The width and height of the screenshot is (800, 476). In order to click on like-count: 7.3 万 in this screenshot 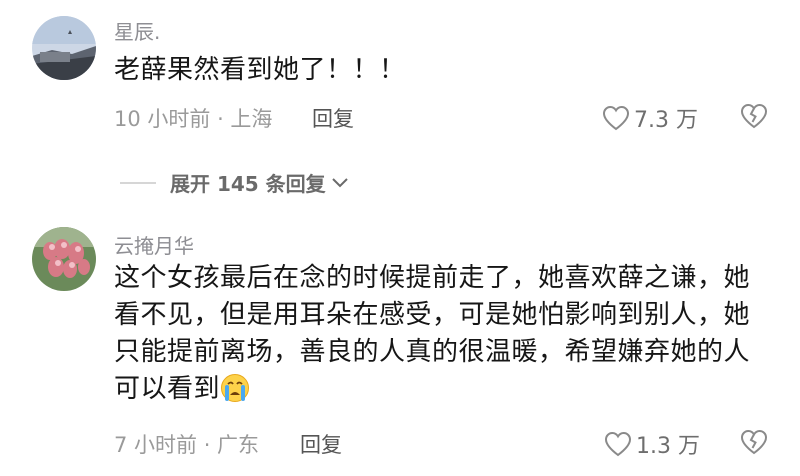, I will do `click(666, 120)`.